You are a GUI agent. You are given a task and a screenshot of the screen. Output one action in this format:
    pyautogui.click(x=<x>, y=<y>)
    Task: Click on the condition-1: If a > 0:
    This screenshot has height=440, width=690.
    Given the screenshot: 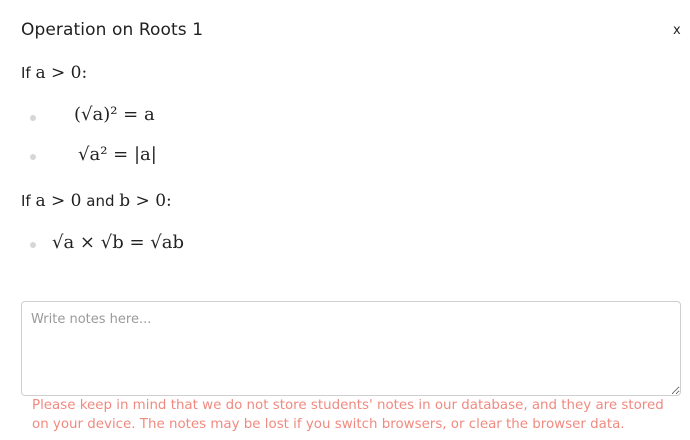 What is the action you would take?
    pyautogui.click(x=54, y=73)
    